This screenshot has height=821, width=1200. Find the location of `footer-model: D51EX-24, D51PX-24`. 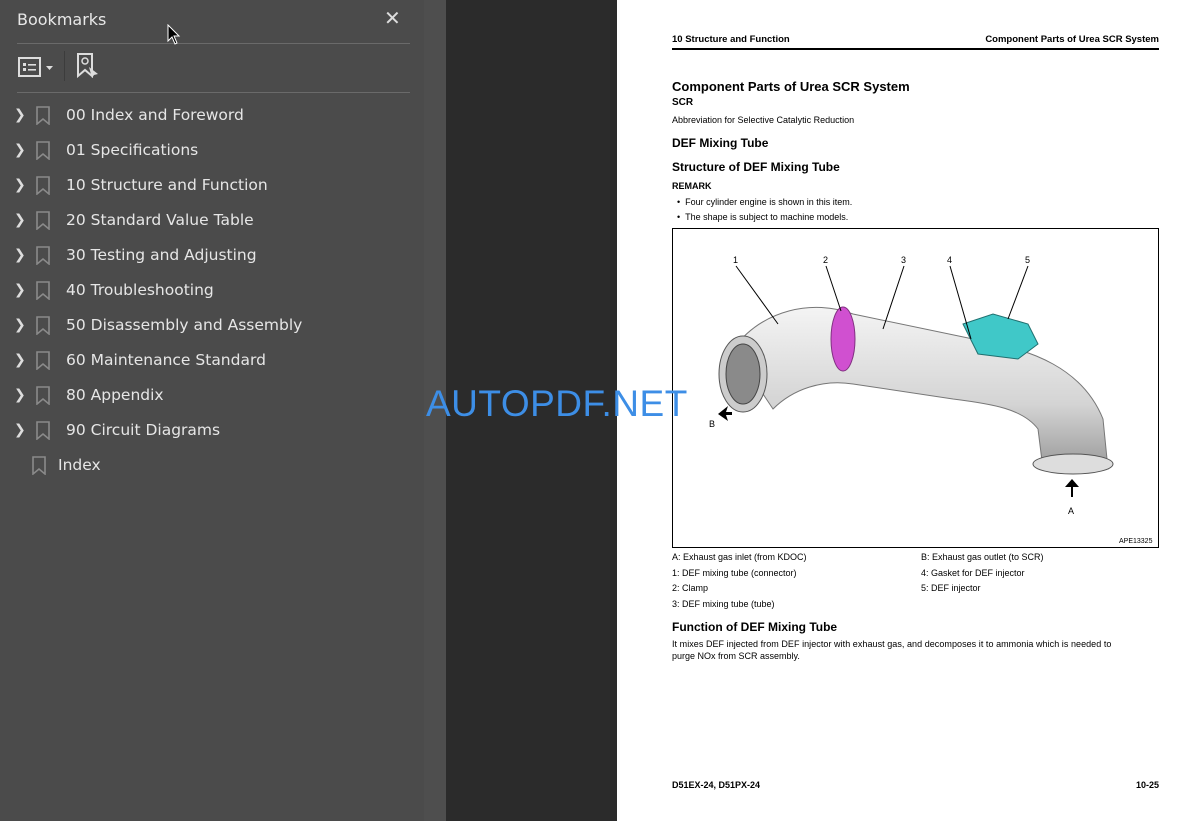

footer-model: D51EX-24, D51PX-24 is located at coordinates (716, 785).